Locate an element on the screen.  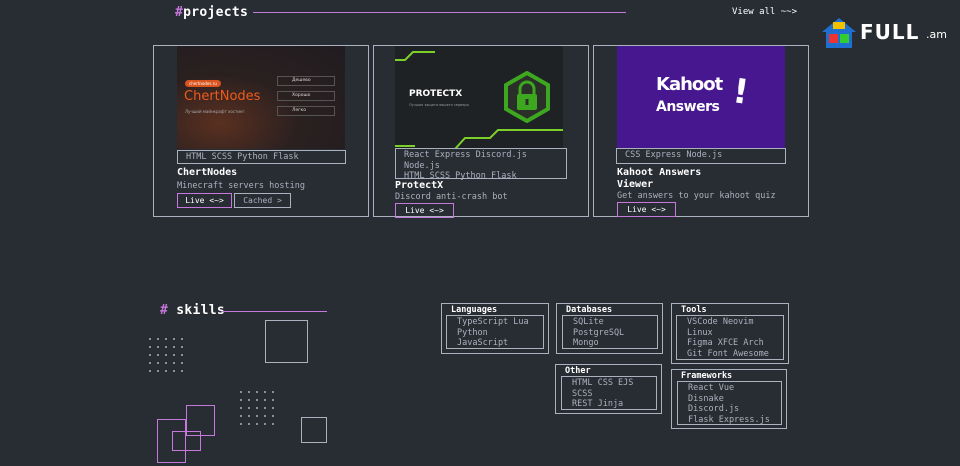
skill-item: TypeScript Lua is located at coordinates (493, 322).